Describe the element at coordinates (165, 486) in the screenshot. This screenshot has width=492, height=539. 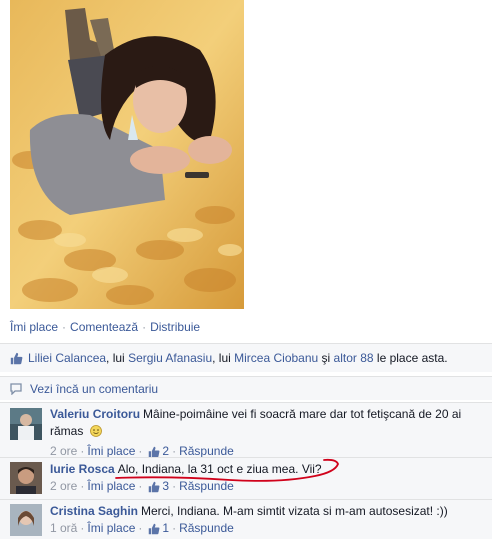
I see `comment-like-count: 3` at that location.